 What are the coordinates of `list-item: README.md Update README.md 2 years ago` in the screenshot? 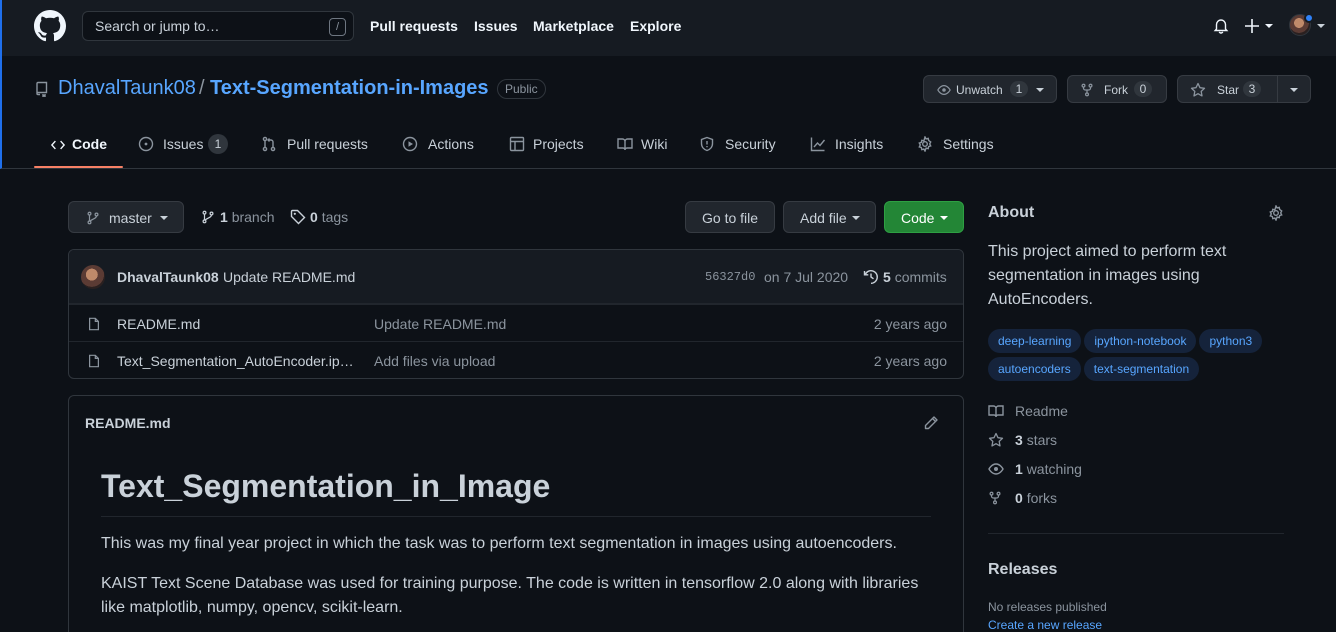 It's located at (516, 322).